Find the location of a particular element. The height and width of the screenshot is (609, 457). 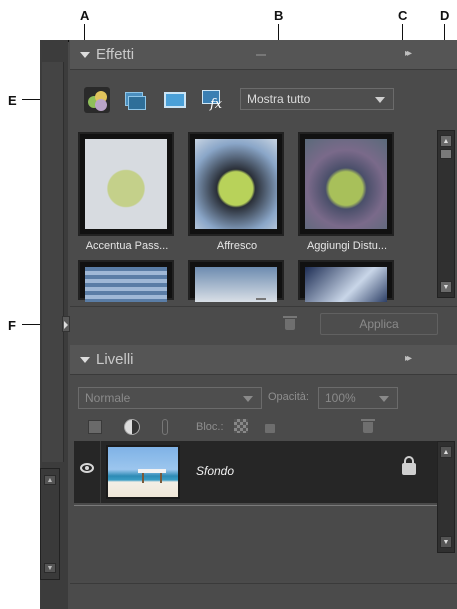

blend-mode-select: Normale is located at coordinates (170, 398).